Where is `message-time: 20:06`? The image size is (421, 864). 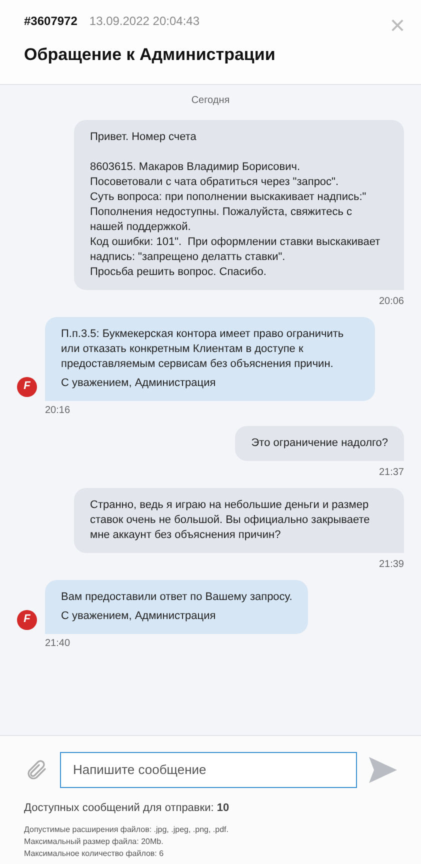
message-time: 20:06 is located at coordinates (391, 301).